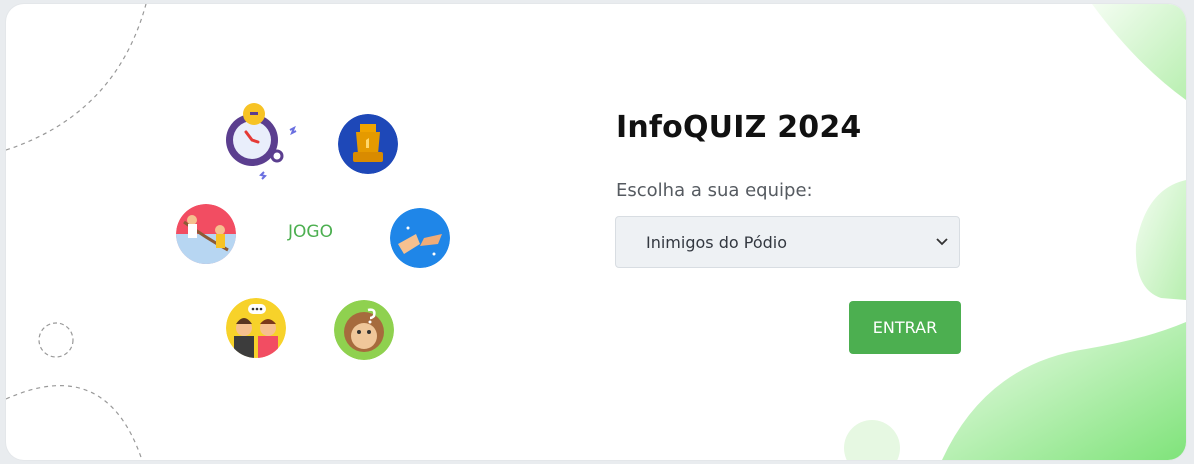 The height and width of the screenshot is (464, 1194). Describe the element at coordinates (739, 127) in the screenshot. I see `quiz-title: InfoQUIZ 2024` at that location.